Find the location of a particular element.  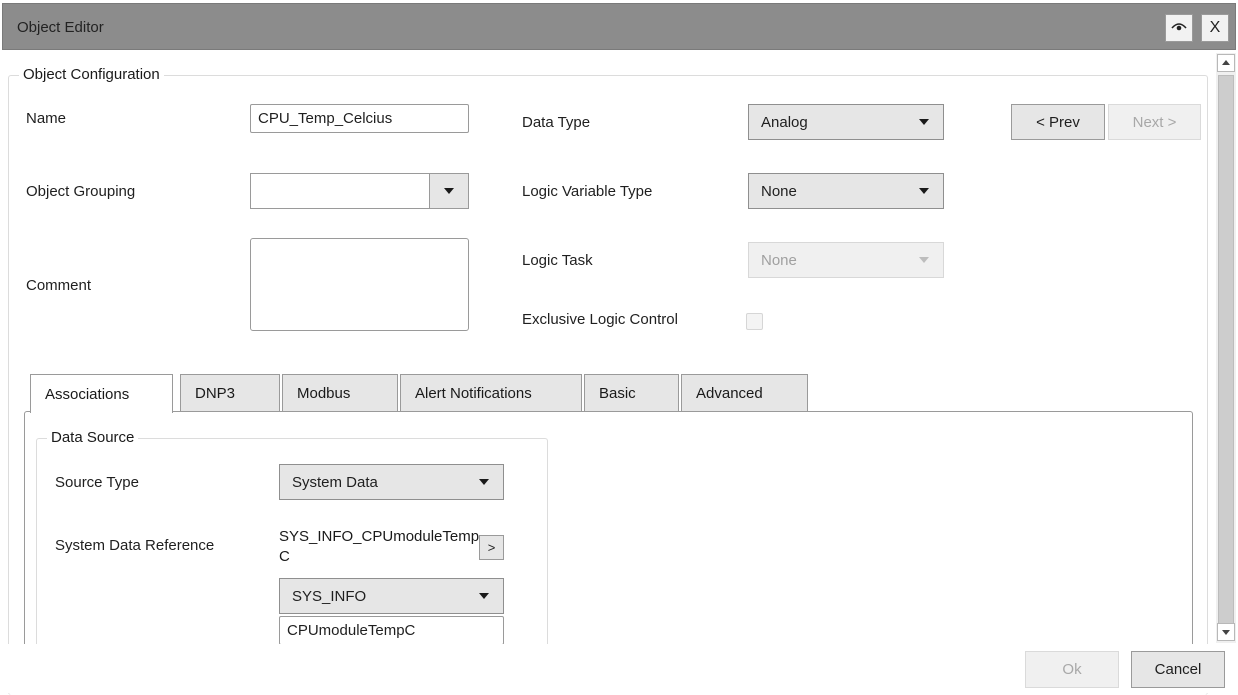

close-button: X is located at coordinates (1215, 28).